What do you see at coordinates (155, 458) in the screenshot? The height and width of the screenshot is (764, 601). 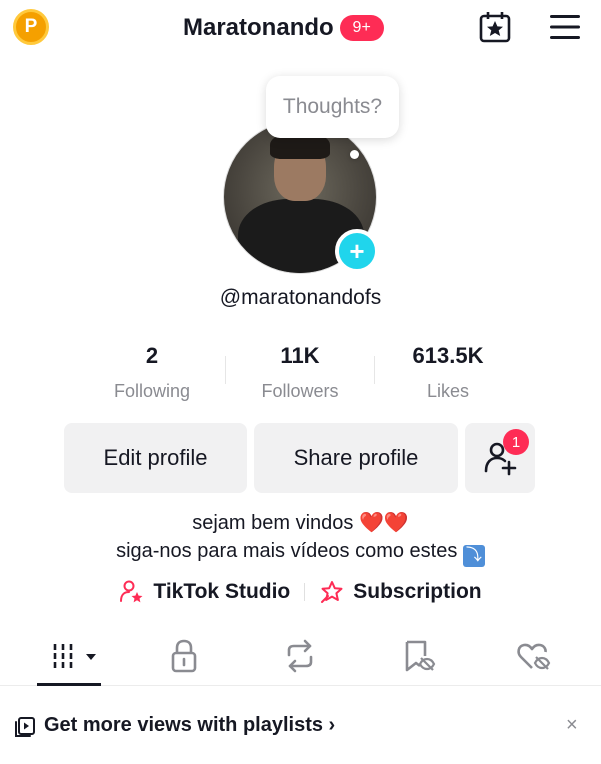 I see `edit-profile-button: Edit profile` at bounding box center [155, 458].